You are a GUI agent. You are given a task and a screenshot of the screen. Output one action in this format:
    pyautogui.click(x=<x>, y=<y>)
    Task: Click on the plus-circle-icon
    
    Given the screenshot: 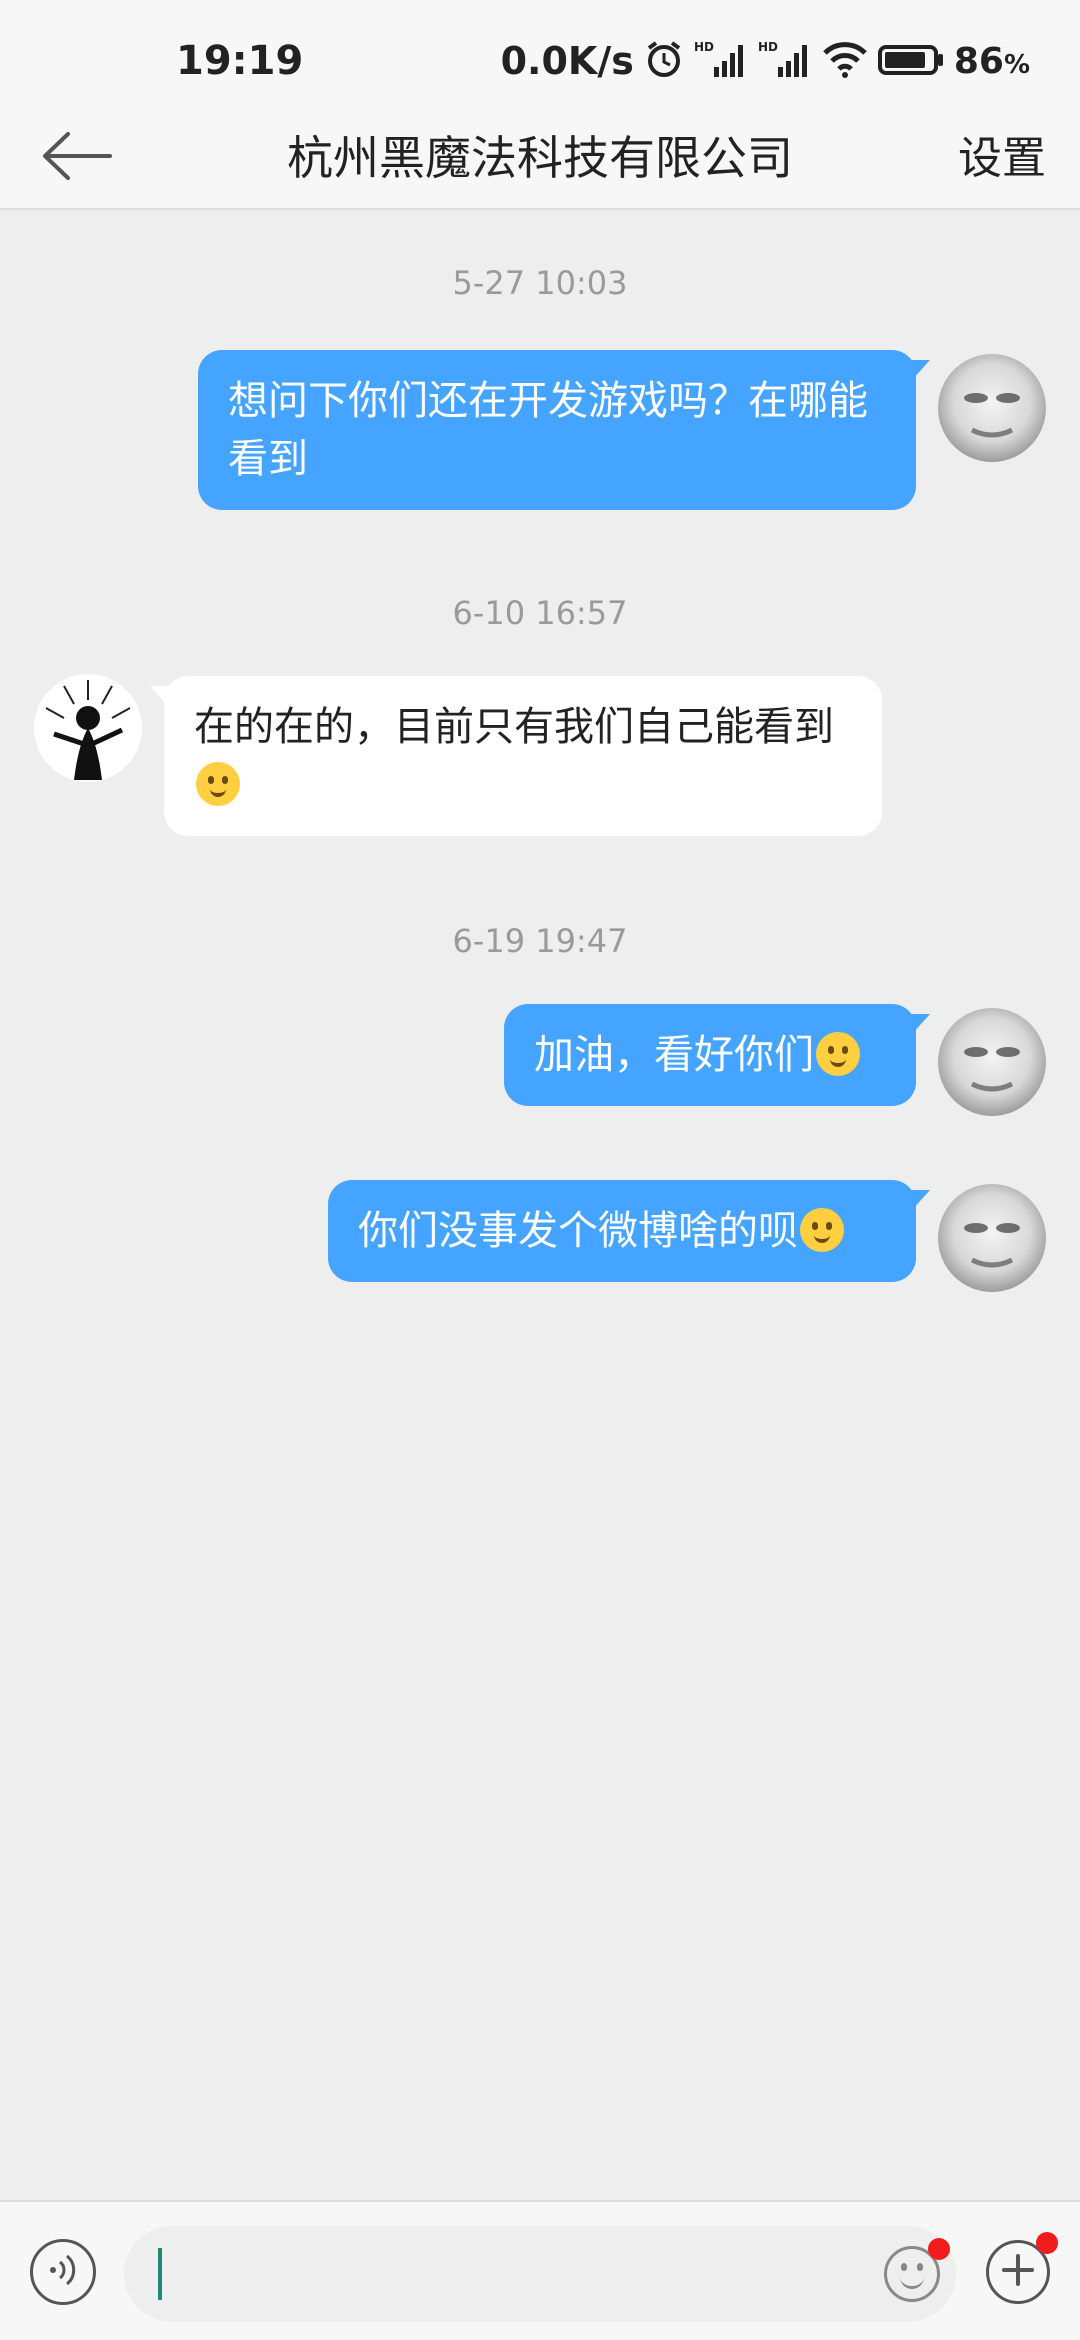 What is the action you would take?
    pyautogui.click(x=1018, y=2272)
    